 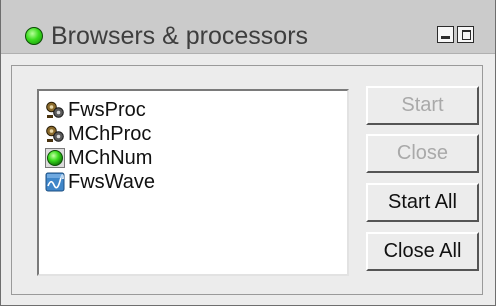 What do you see at coordinates (112, 181) in the screenshot?
I see `list-item-label: FwsWave` at bounding box center [112, 181].